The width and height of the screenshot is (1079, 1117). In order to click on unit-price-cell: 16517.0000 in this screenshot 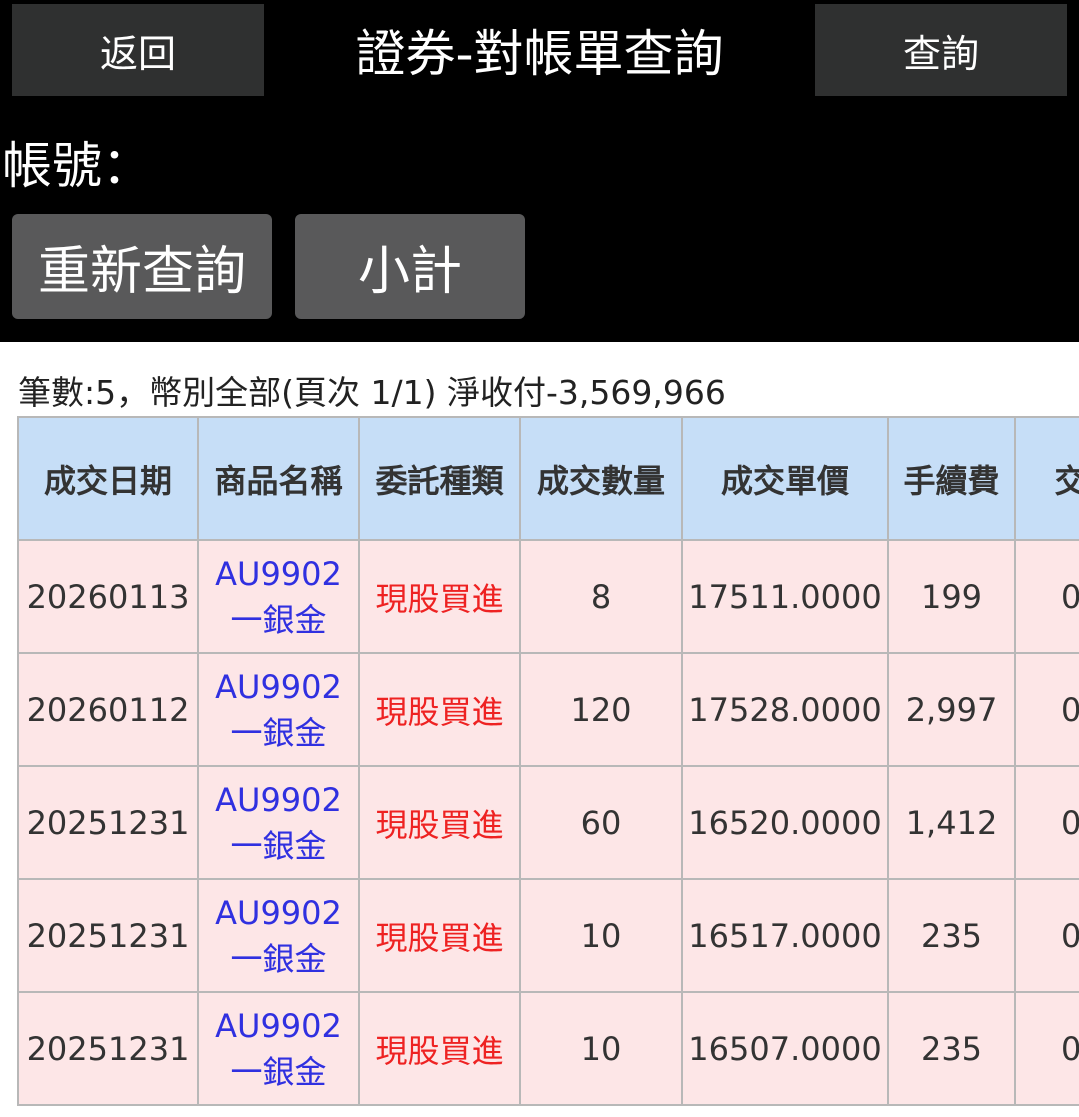, I will do `click(785, 935)`.